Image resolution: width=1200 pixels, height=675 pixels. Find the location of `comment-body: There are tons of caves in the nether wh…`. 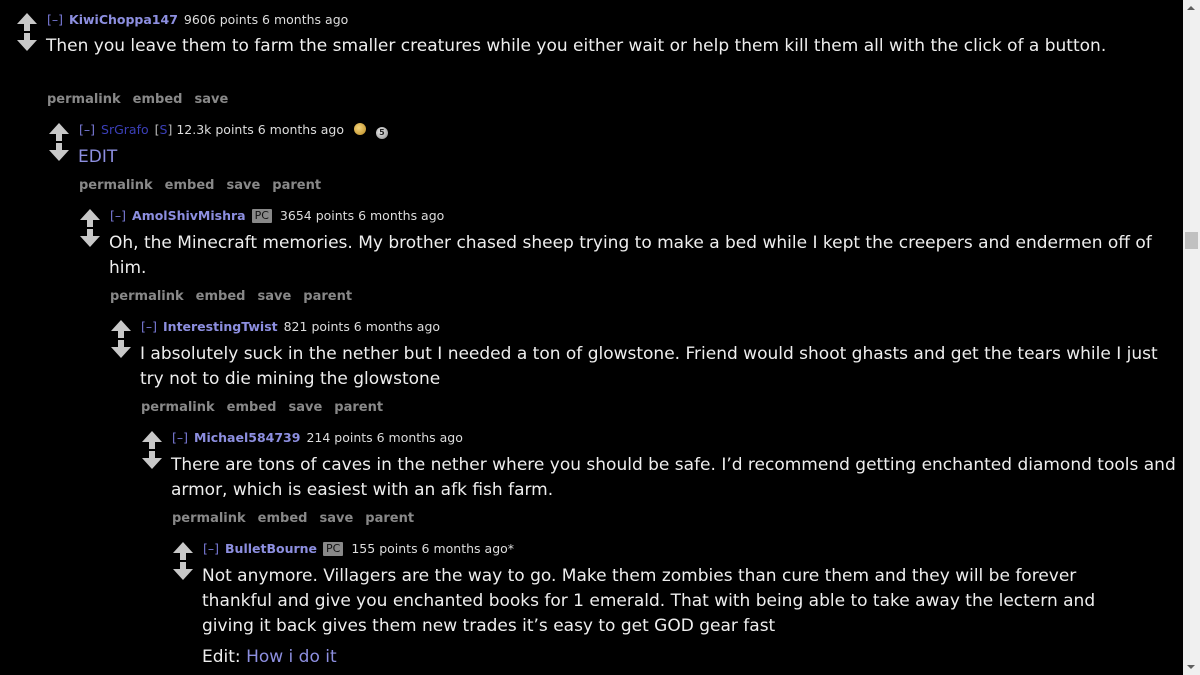

comment-body: There are tons of caves in the nether wh… is located at coordinates (673, 477).